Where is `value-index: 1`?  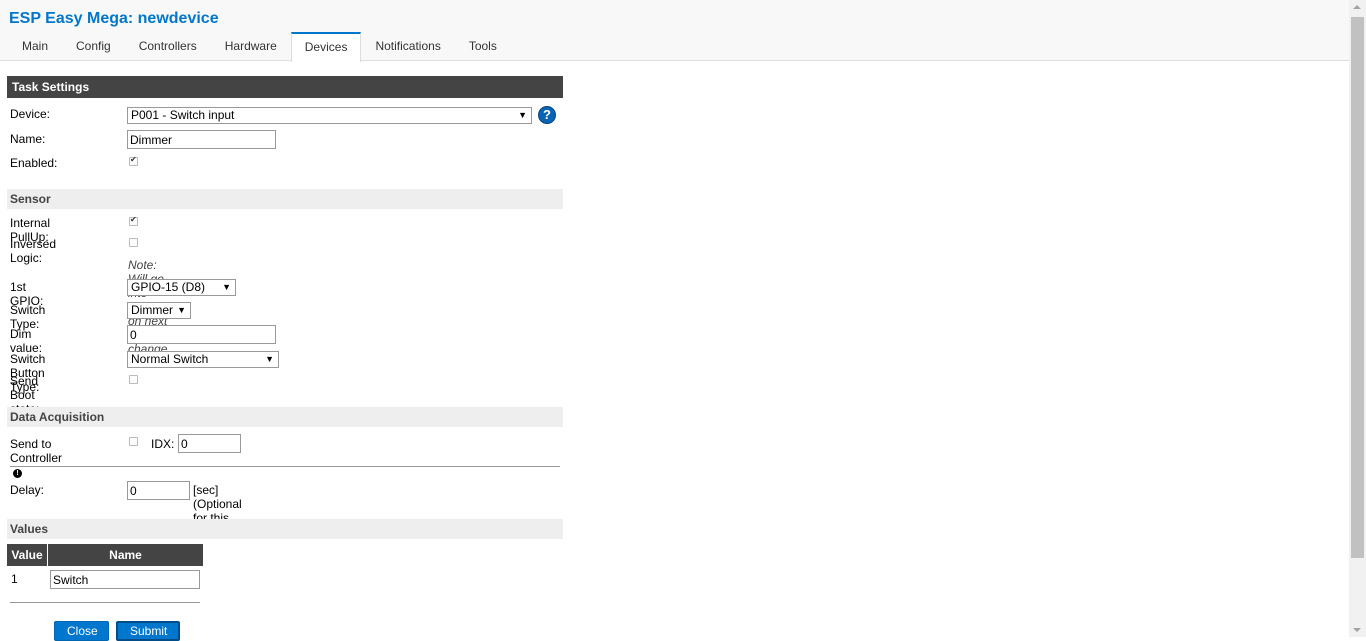
value-index: 1 is located at coordinates (14, 579).